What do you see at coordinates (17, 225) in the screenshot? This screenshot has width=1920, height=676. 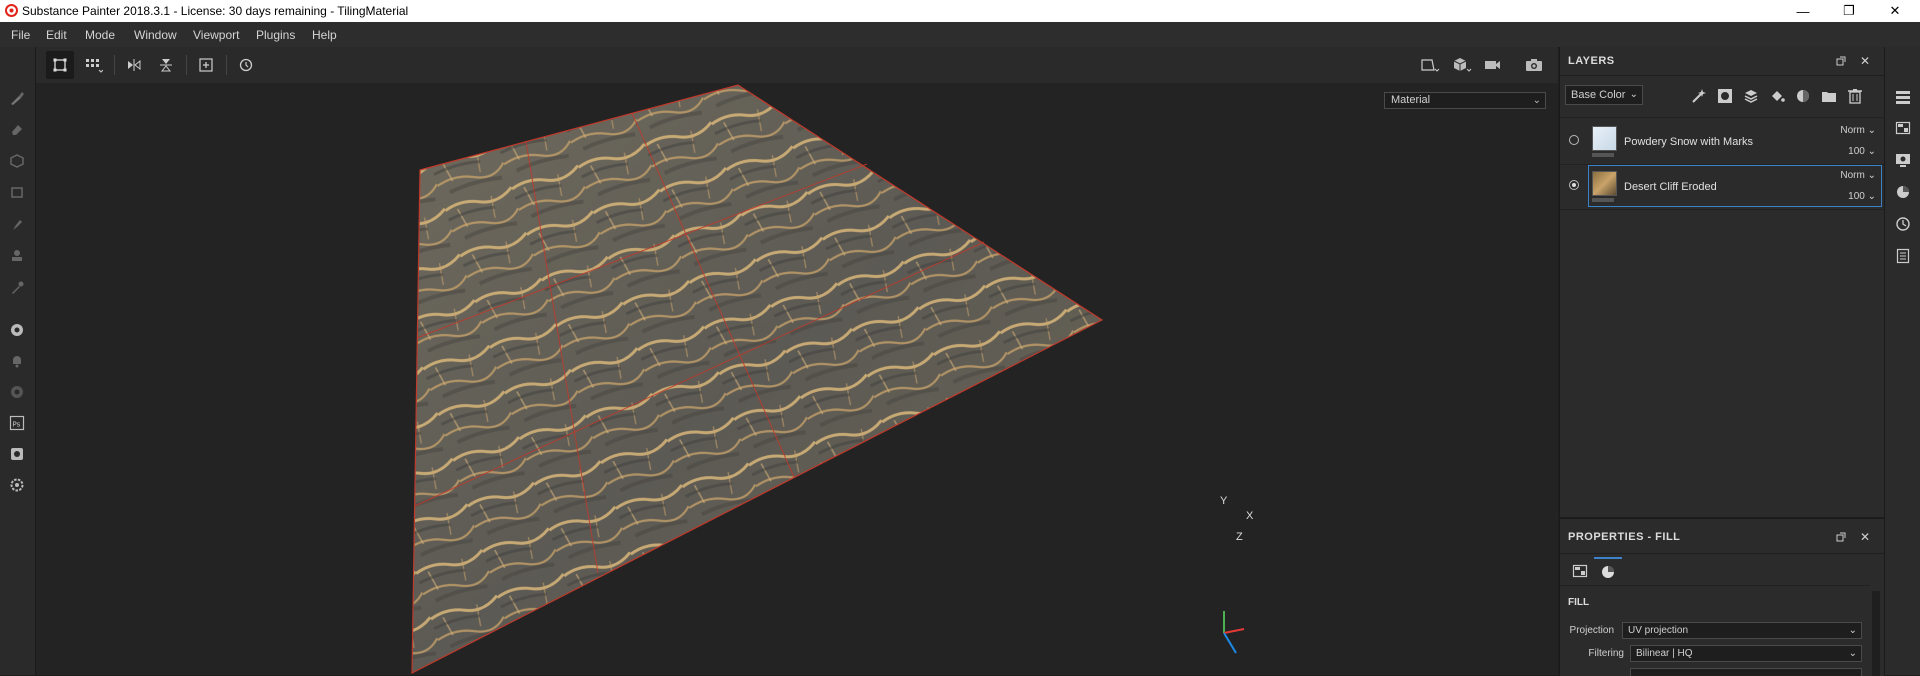 I see `smudge-icon` at bounding box center [17, 225].